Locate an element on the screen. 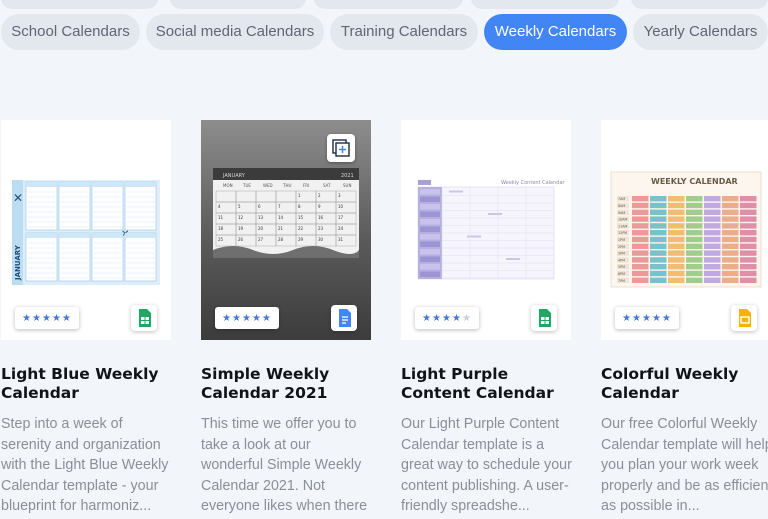 Image resolution: width=768 pixels, height=519 pixels. svg-text: 11 is located at coordinates (221, 217).